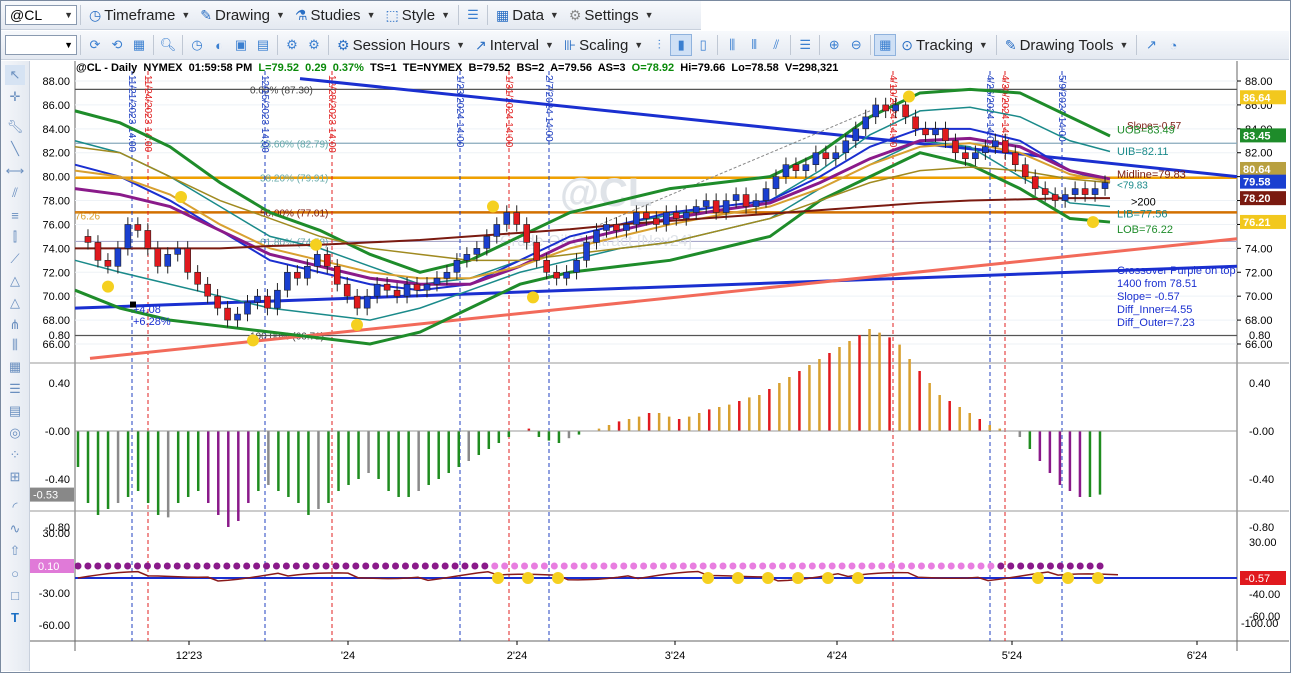 Image resolution: width=1291 pixels, height=673 pixels. What do you see at coordinates (15, 529) in the screenshot?
I see `wave-icon: ∿` at bounding box center [15, 529].